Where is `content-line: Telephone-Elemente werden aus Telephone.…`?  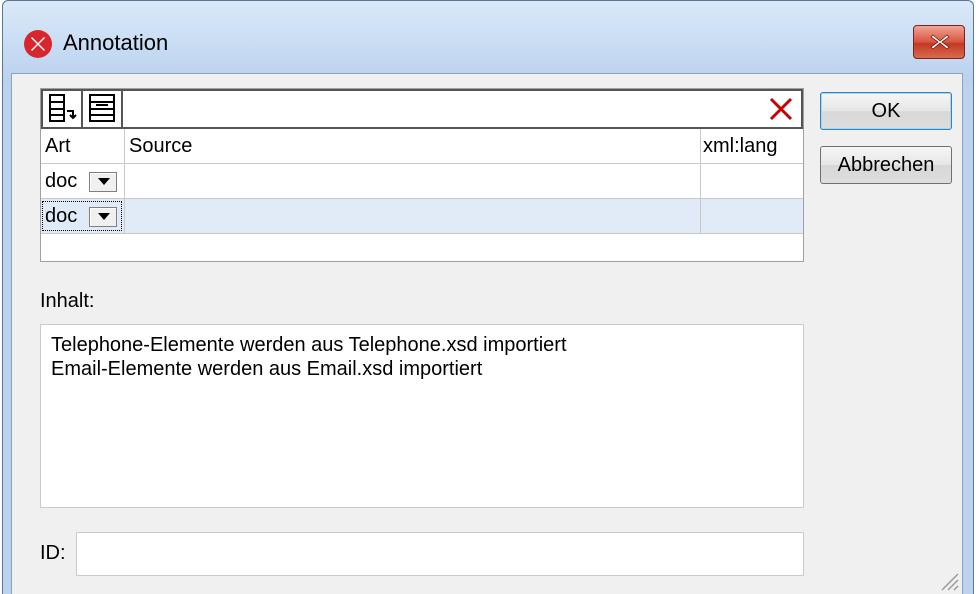 content-line: Telephone-Elemente werden aus Telephone.… is located at coordinates (309, 345).